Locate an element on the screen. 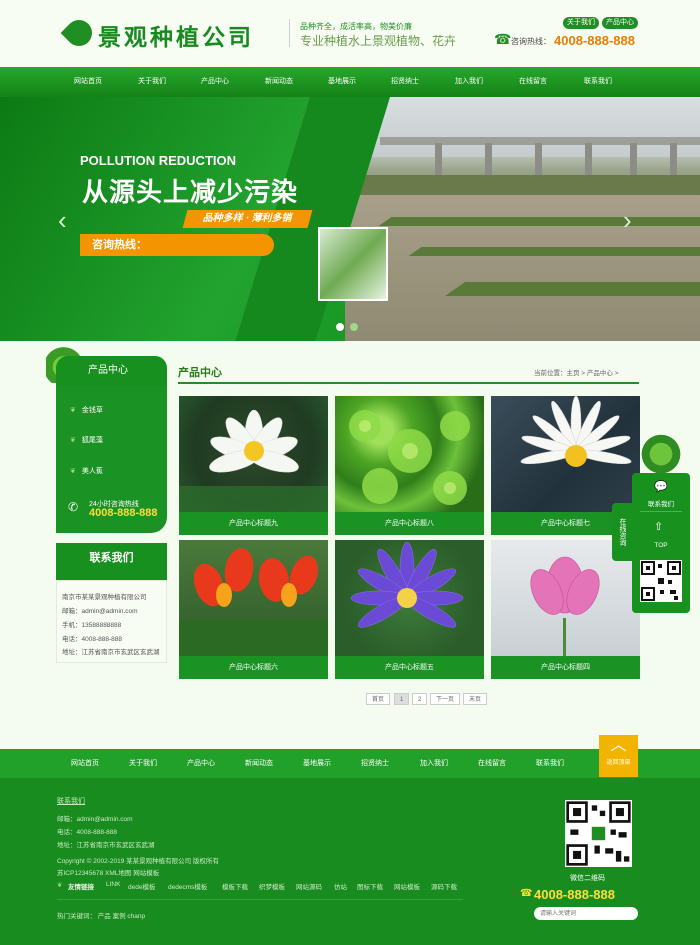  footer-nav-home: 网站首页 is located at coordinates (85, 763).